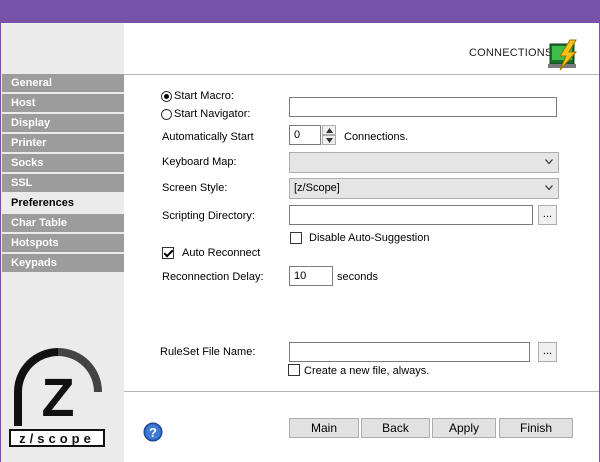 This screenshot has height=462, width=600. I want to click on reconnect-delay-label: Reconnection Delay:, so click(213, 277).